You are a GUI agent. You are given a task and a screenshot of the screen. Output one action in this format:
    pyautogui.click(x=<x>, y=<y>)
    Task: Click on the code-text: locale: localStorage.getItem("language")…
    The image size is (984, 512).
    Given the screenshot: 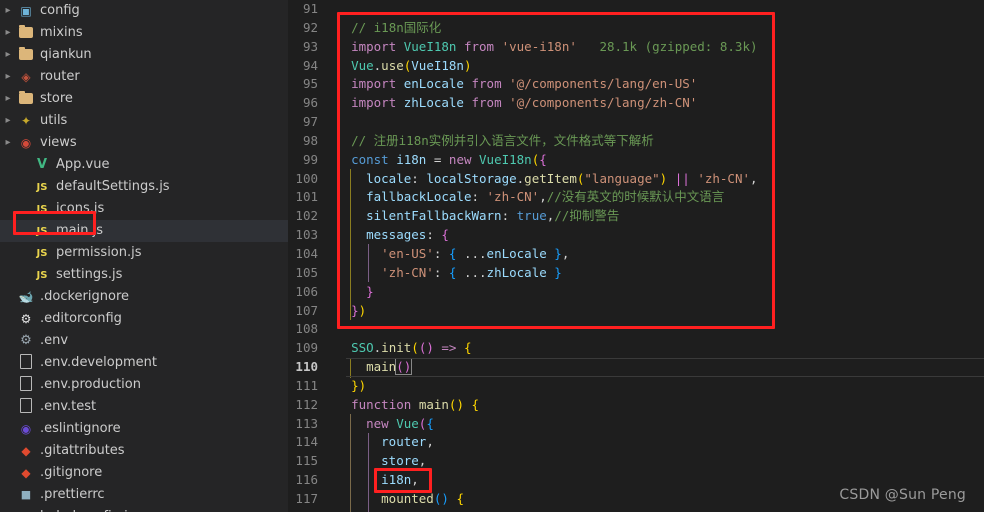 What is the action you would take?
    pyautogui.click(x=658, y=179)
    